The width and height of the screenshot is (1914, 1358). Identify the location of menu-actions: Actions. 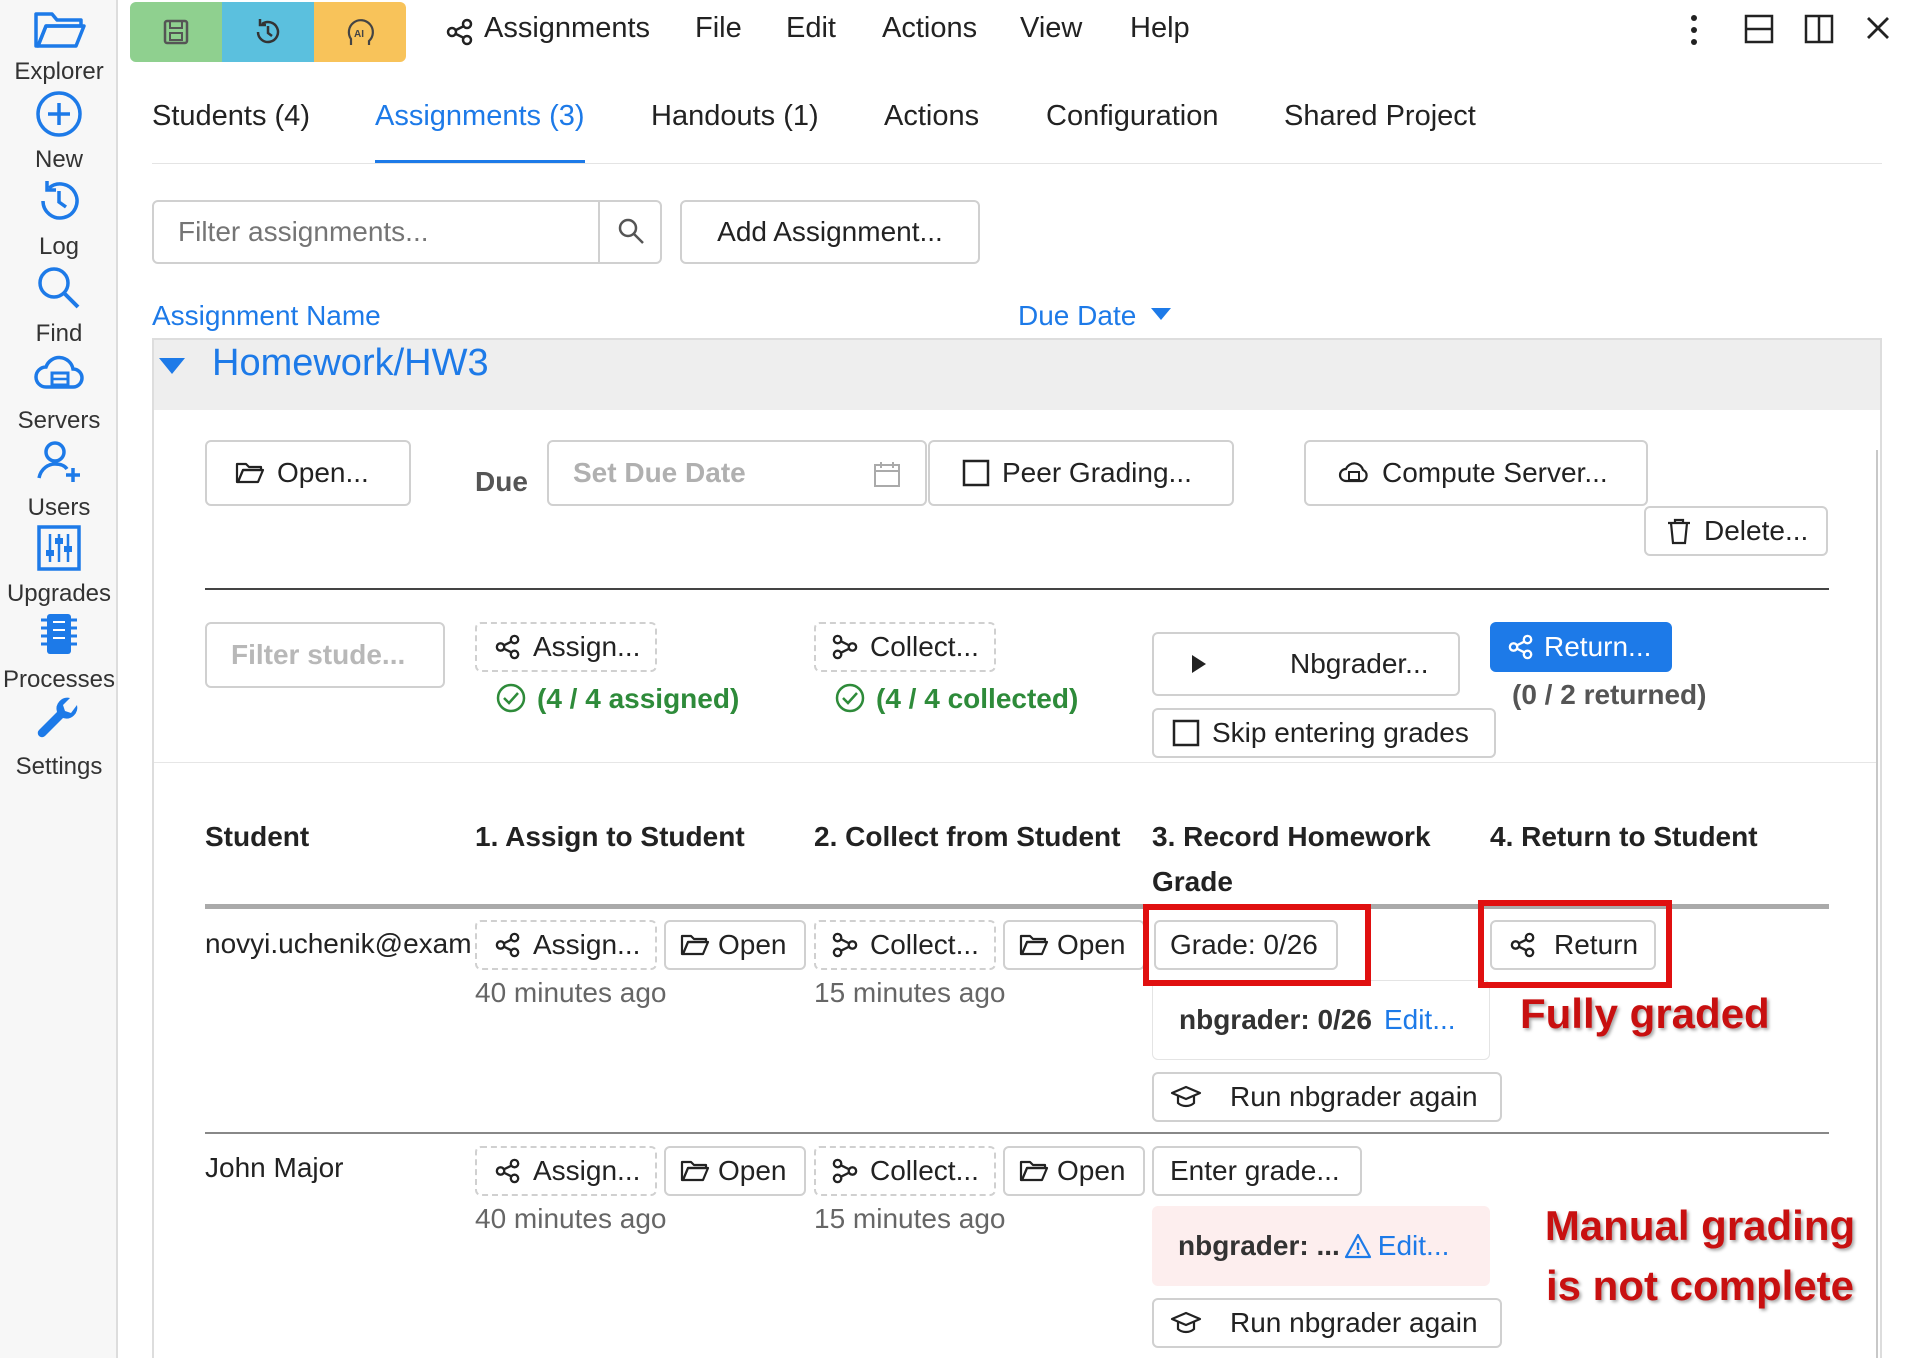
(929, 28).